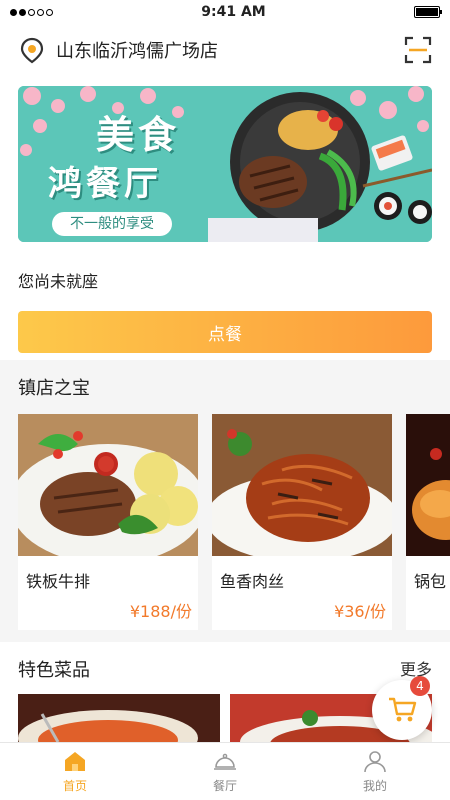  What do you see at coordinates (58, 281) in the screenshot?
I see `seat-status-text: 您尚未就座` at bounding box center [58, 281].